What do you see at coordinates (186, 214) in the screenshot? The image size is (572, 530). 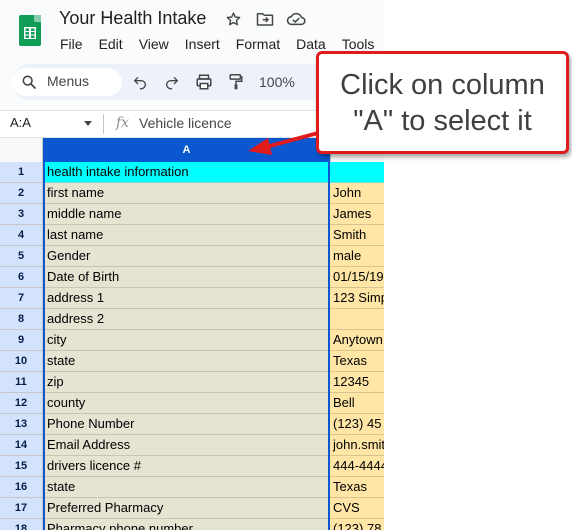 I see `cell-column-a: middle name` at bounding box center [186, 214].